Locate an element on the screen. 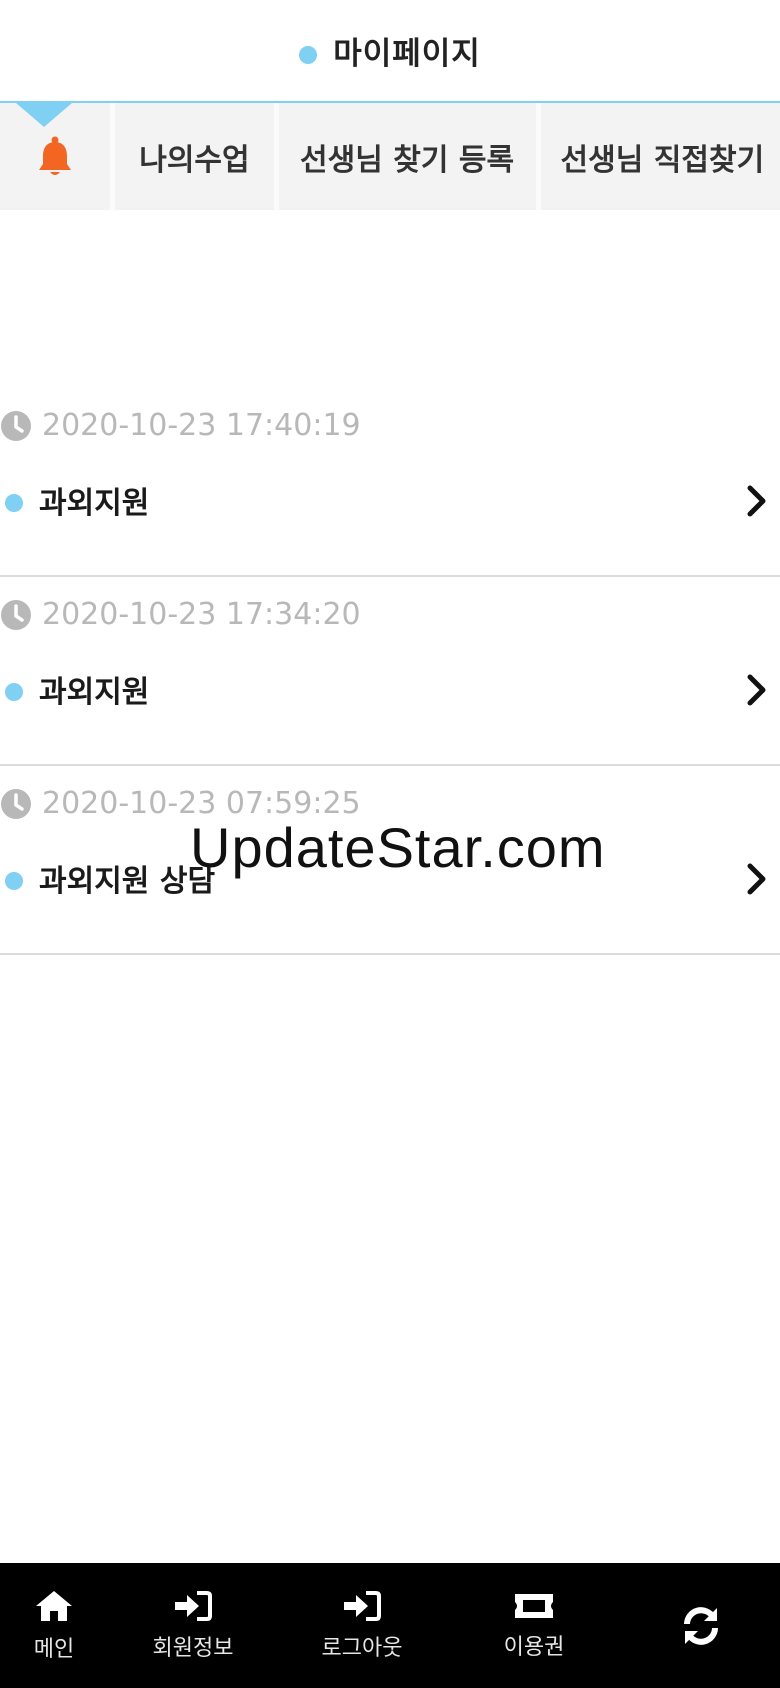 The image size is (780, 1688). bottom-nav: 메인 회원정보 로그아웃 이용권 is located at coordinates (390, 1625).